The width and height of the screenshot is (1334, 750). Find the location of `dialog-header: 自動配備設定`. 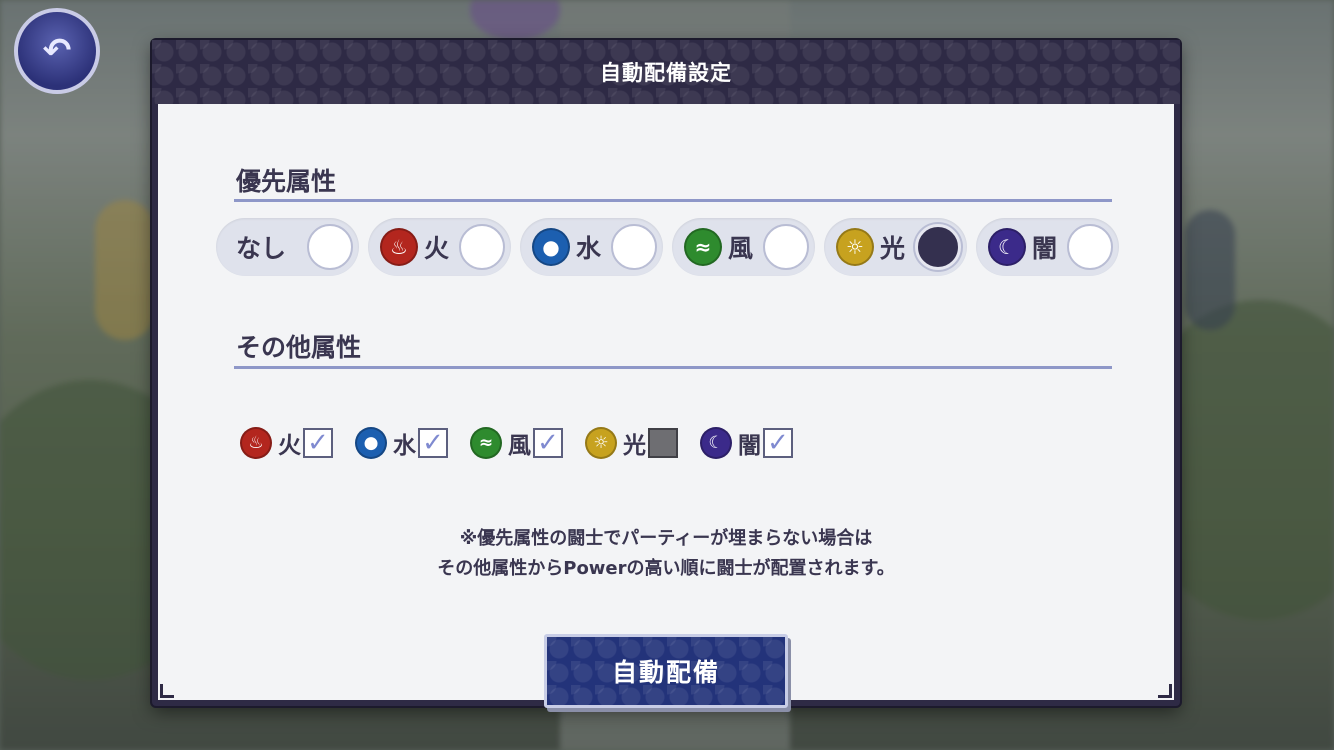

dialog-header: 自動配備設定 is located at coordinates (666, 72).